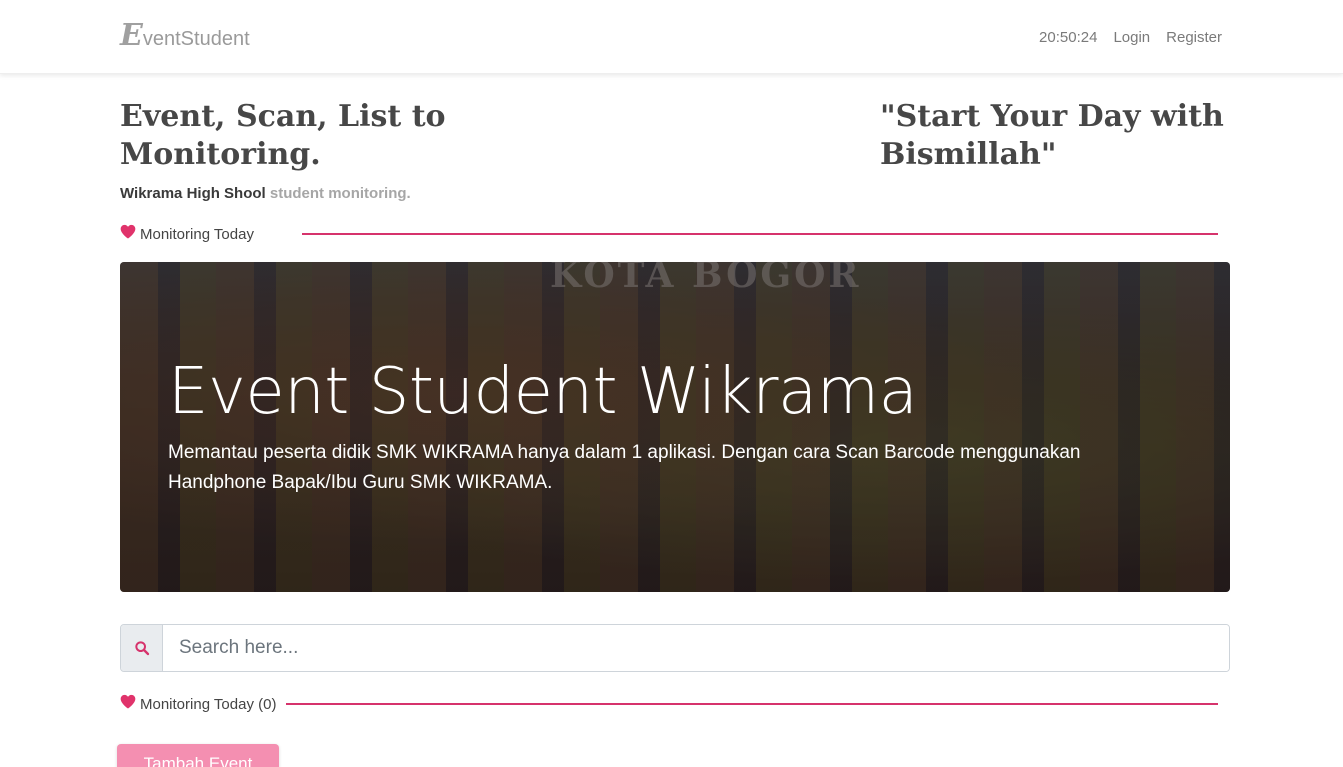 The width and height of the screenshot is (1343, 767). What do you see at coordinates (142, 648) in the screenshot?
I see `search-icon` at bounding box center [142, 648].